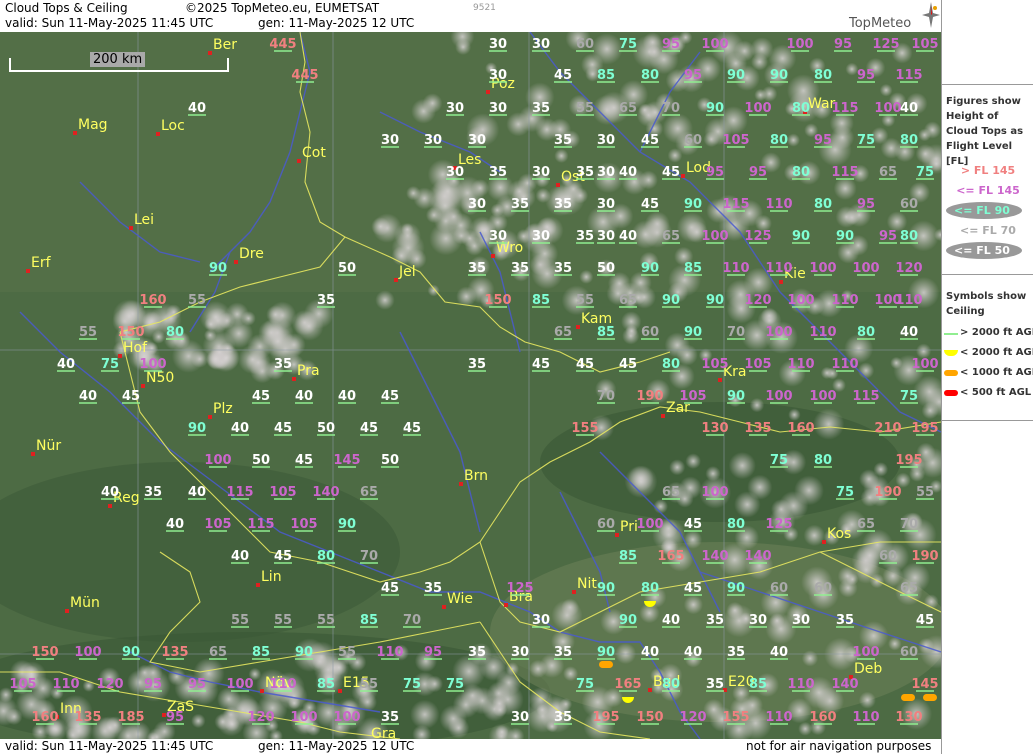 The height and width of the screenshot is (754, 1033). I want to click on ceiling-lt2000-label: < 2000 ft AGL, so click(996, 352).